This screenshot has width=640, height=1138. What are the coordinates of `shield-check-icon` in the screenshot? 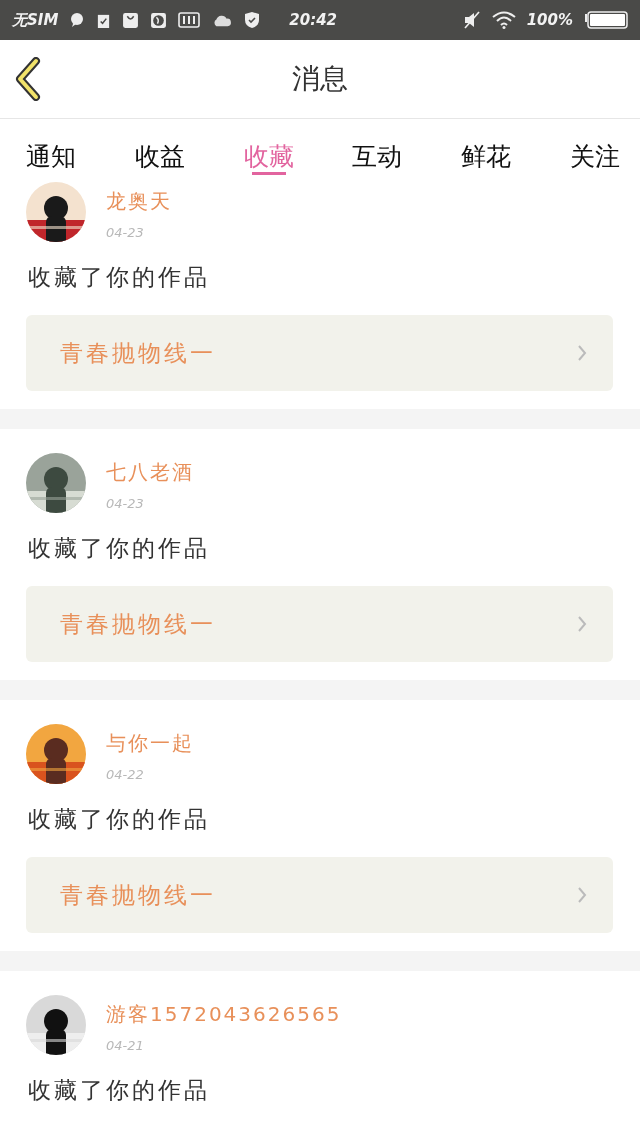 It's located at (252, 20).